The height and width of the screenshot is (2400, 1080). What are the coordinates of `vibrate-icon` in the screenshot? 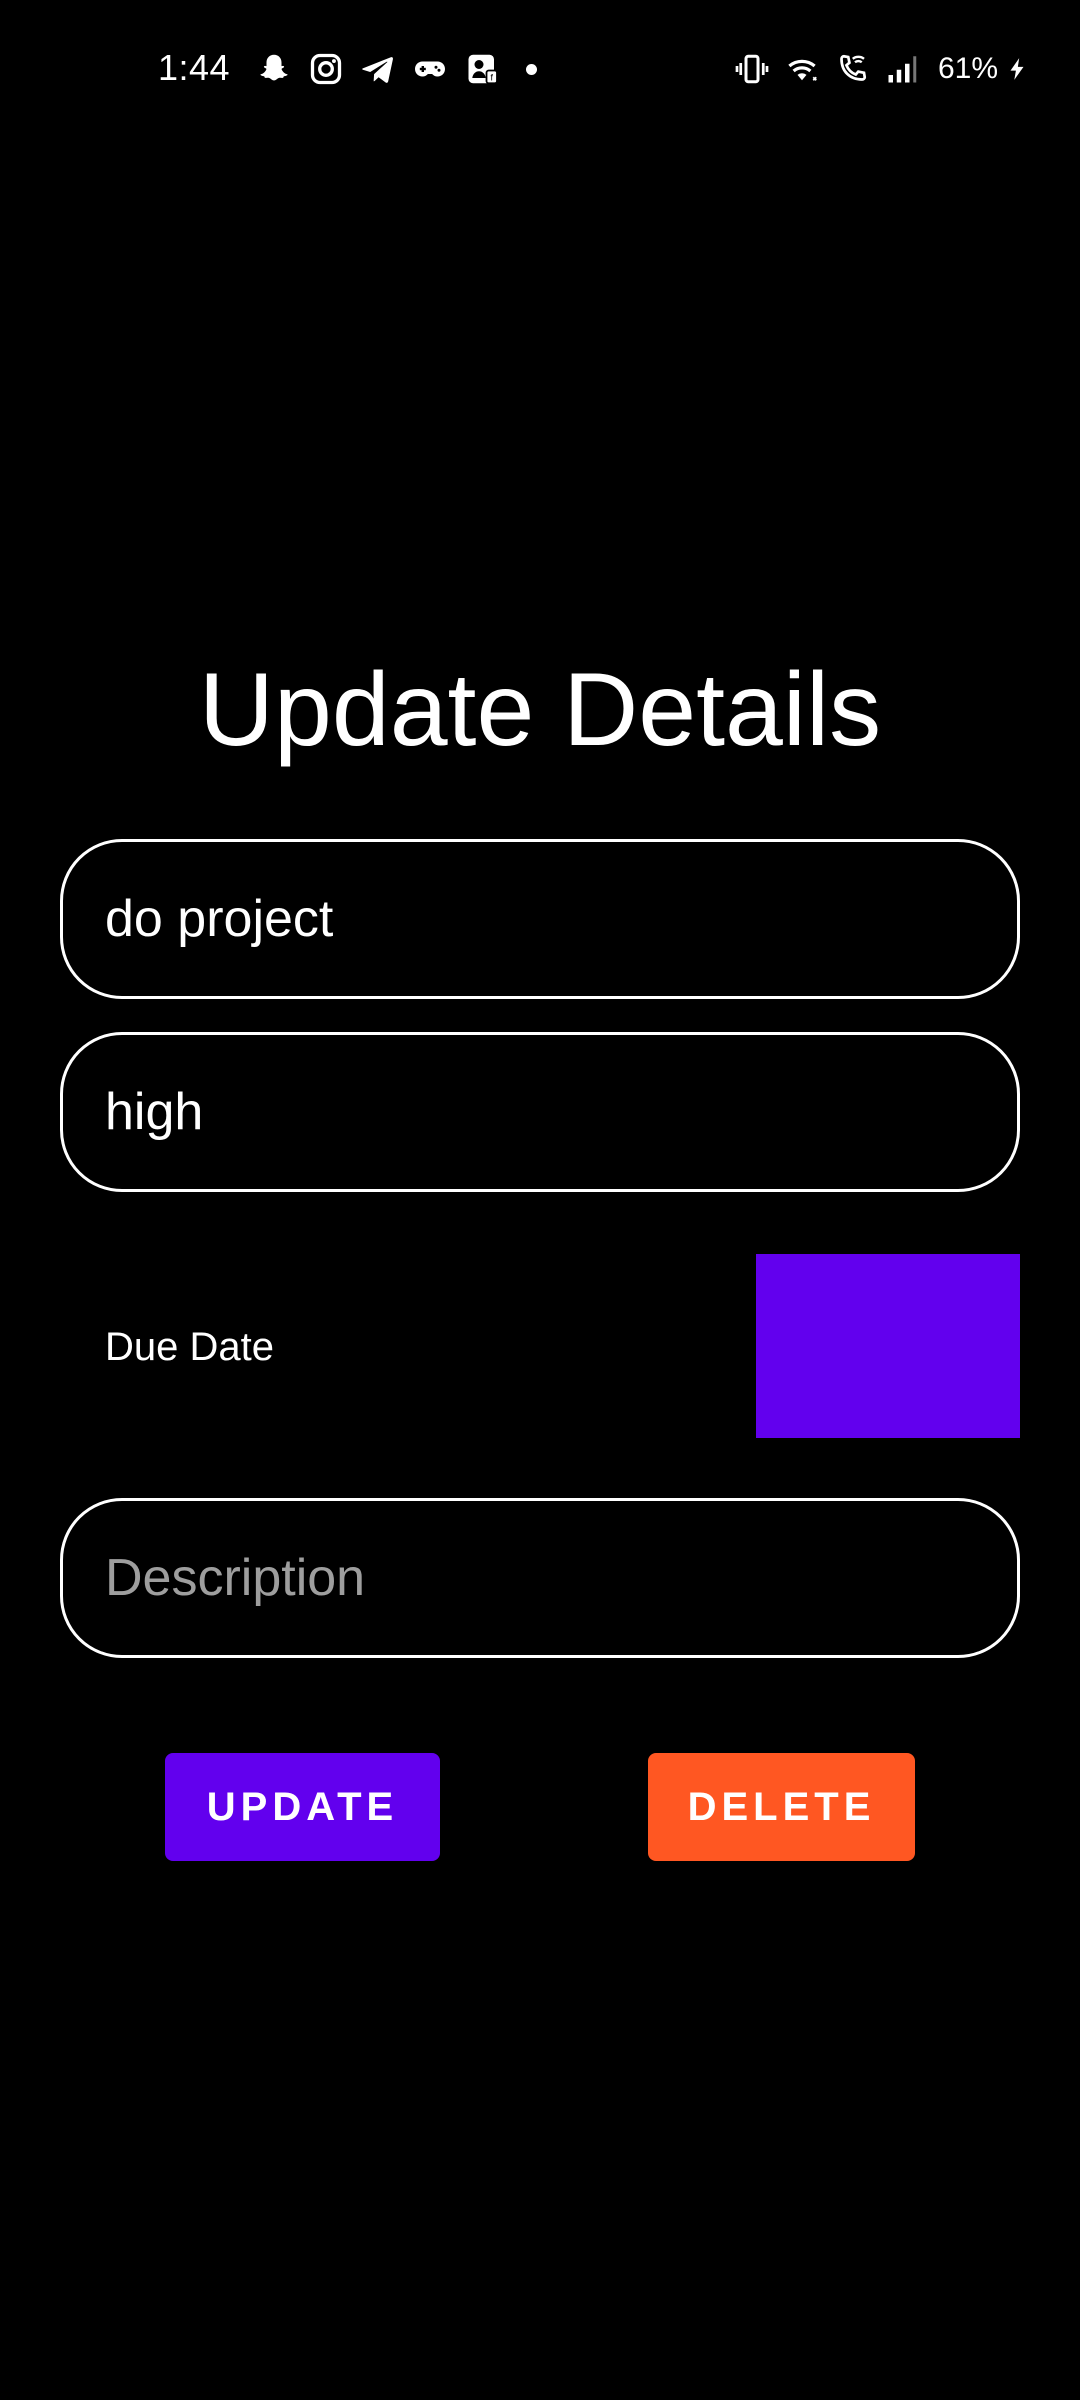 It's located at (752, 69).